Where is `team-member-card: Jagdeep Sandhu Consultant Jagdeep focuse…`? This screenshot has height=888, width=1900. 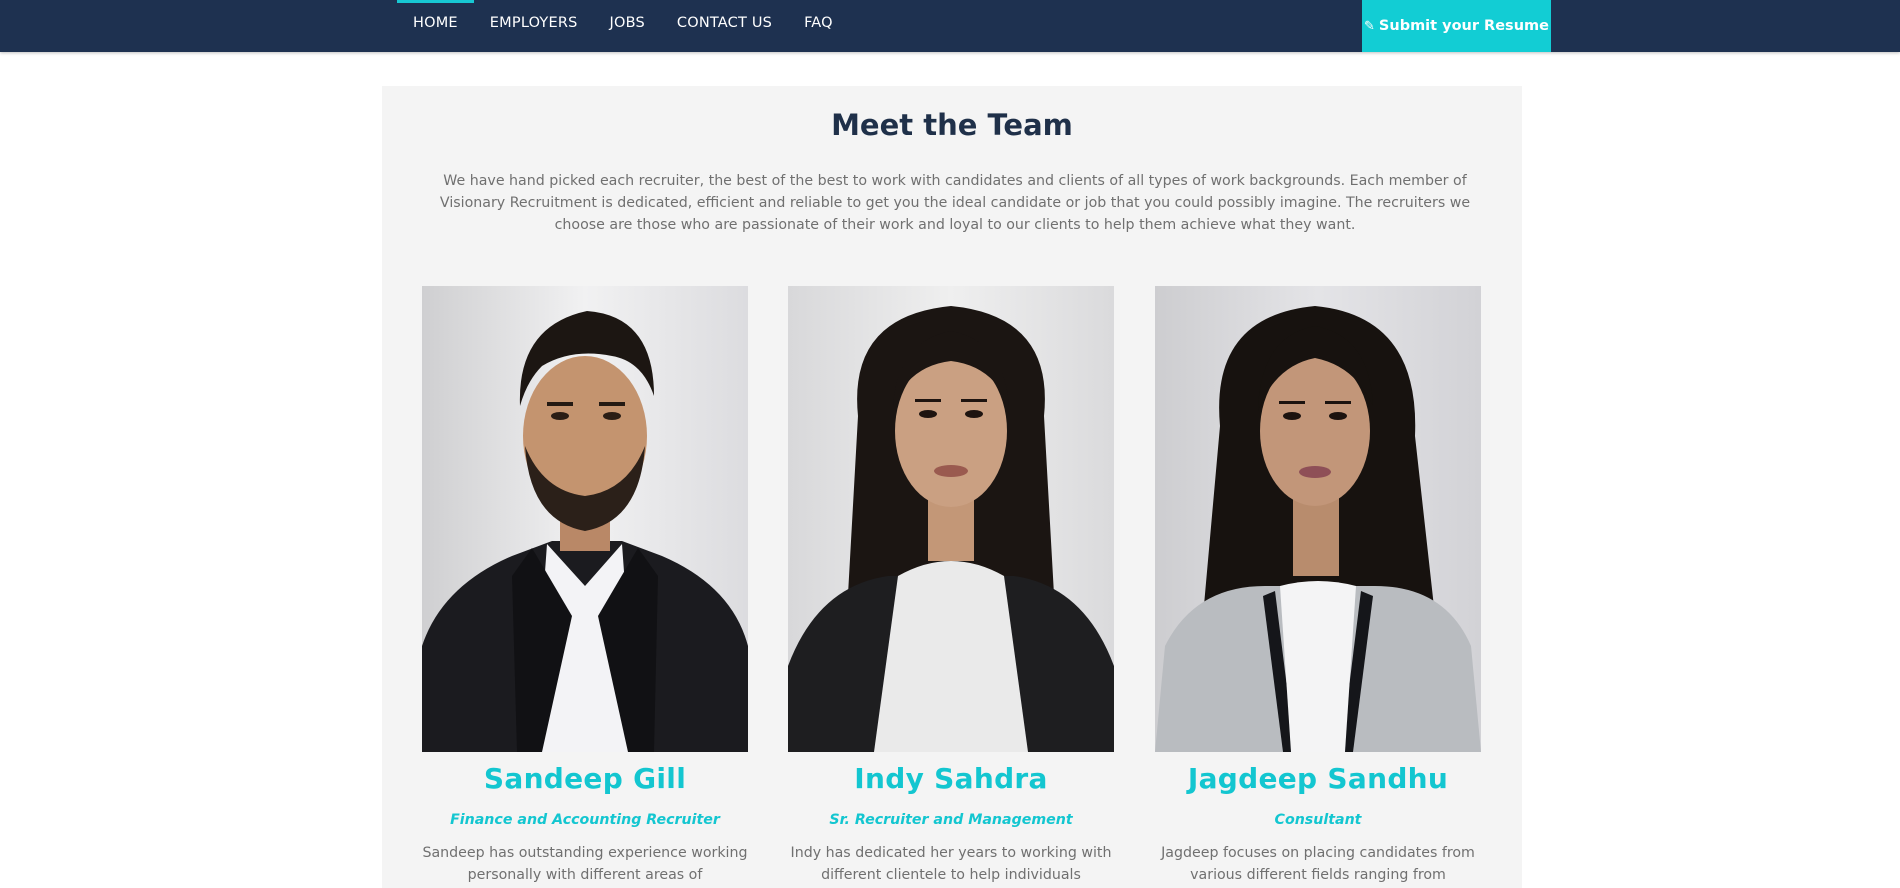
team-member-card: Jagdeep Sandhu Consultant Jagdeep focuse… is located at coordinates (1318, 584).